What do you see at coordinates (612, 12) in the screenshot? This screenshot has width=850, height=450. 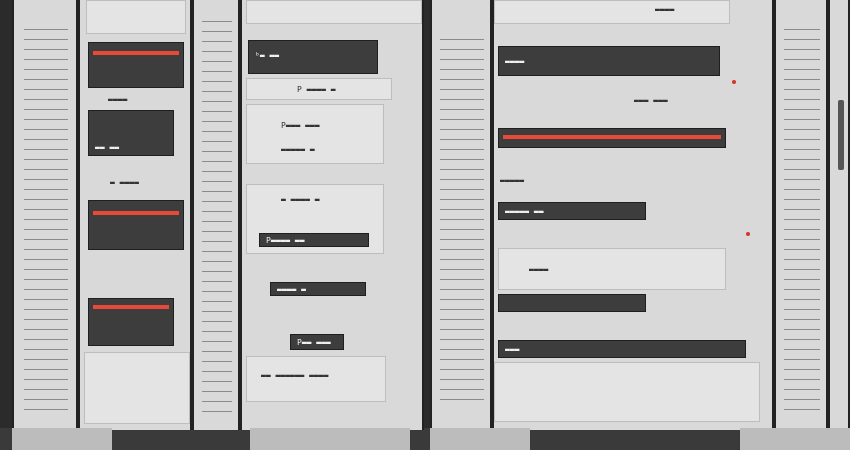 I see `top-panel: ▬▬▬▬` at bounding box center [612, 12].